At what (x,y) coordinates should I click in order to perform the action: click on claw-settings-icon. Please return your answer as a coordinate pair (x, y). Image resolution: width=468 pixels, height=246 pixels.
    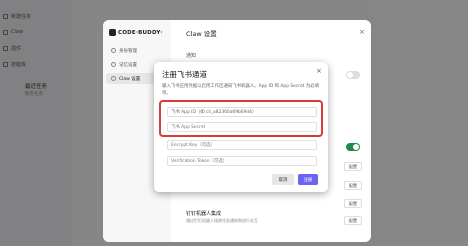
    Looking at the image, I should click on (113, 78).